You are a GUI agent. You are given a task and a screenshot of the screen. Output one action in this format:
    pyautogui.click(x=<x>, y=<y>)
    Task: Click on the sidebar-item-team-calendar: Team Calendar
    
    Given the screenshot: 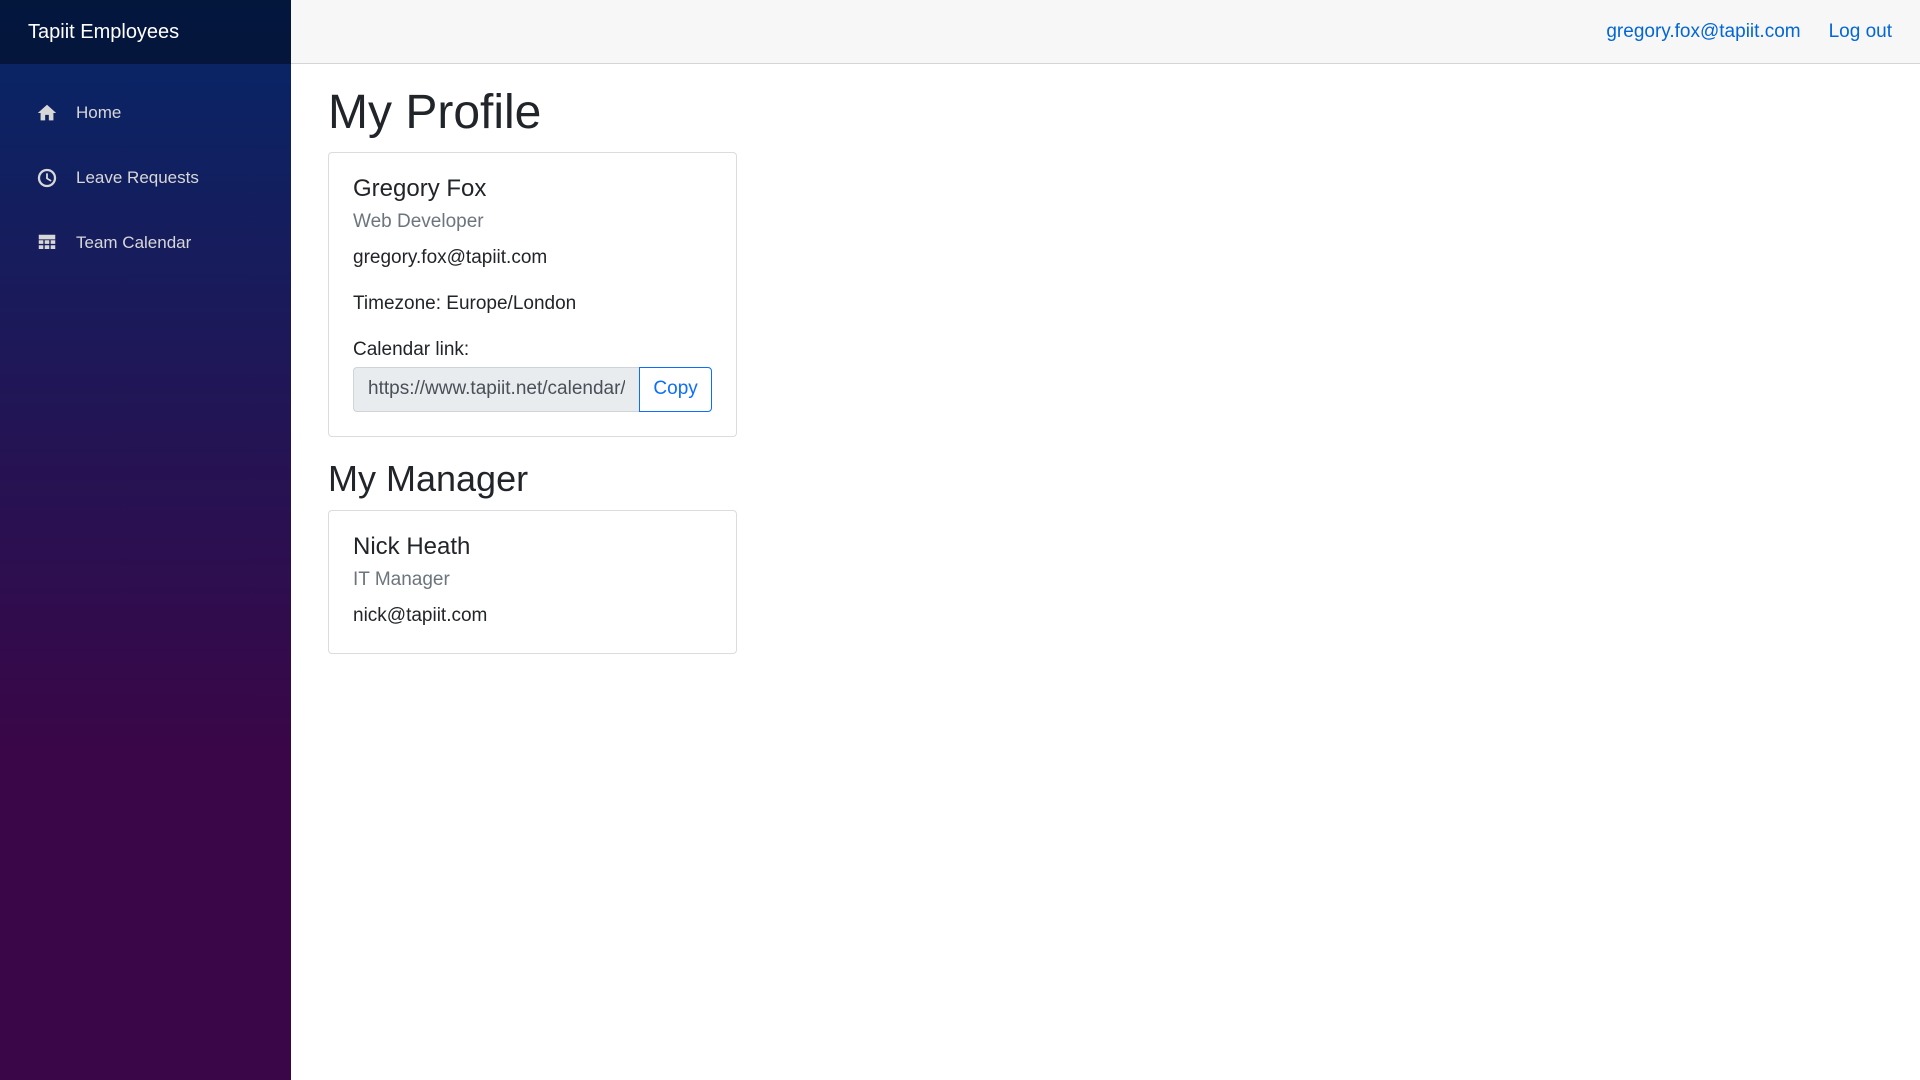 What is the action you would take?
    pyautogui.click(x=145, y=242)
    